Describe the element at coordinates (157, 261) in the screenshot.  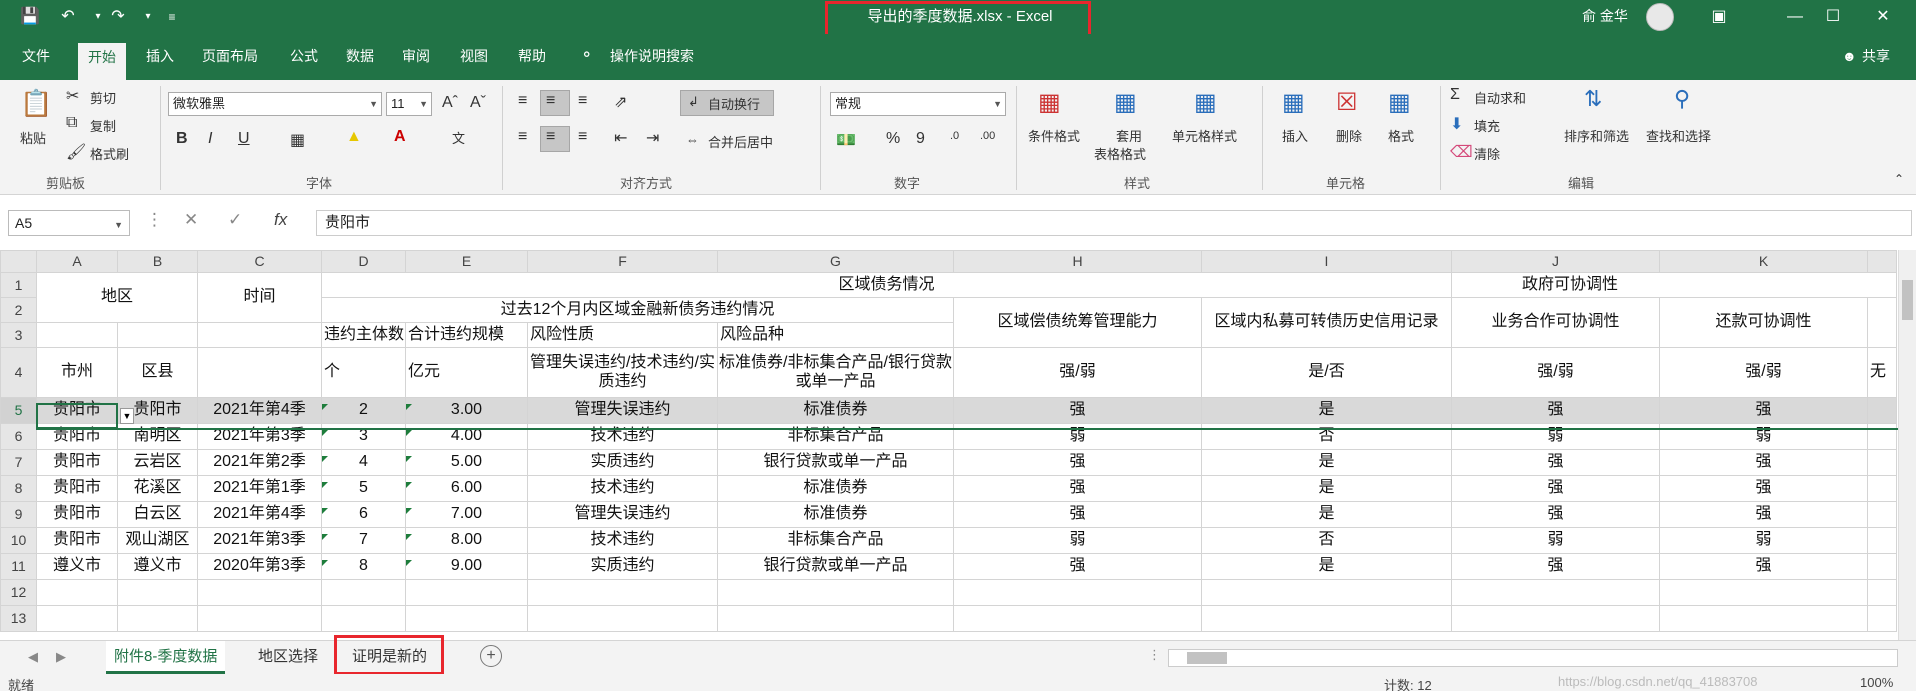
I see `column-header: B` at that location.